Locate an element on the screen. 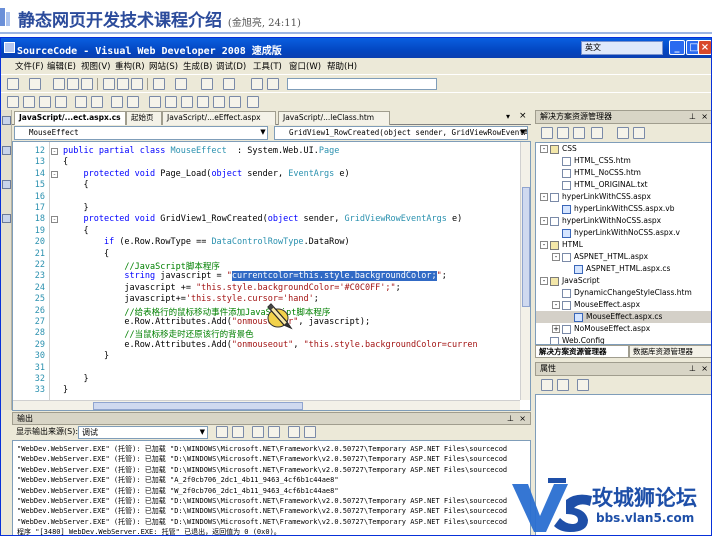 This screenshot has height=536, width=712. tree-item: - JavaScript is located at coordinates (623, 281).